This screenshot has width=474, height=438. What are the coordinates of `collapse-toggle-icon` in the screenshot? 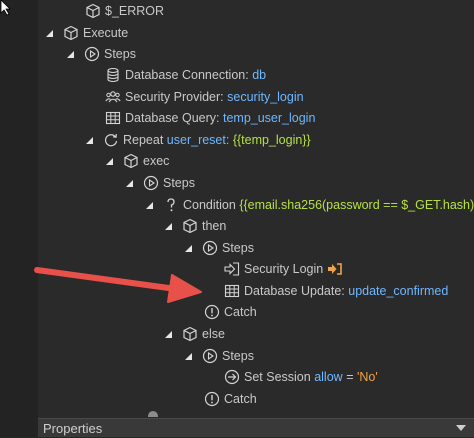 It's located at (461, 428).